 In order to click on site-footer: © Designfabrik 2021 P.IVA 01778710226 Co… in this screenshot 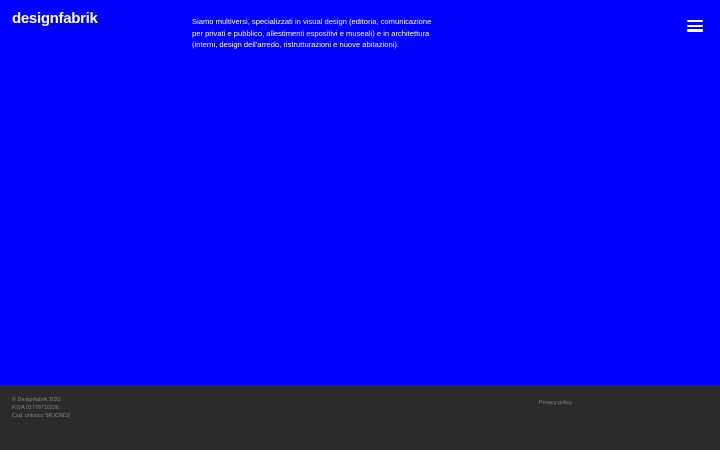, I will do `click(360, 417)`.